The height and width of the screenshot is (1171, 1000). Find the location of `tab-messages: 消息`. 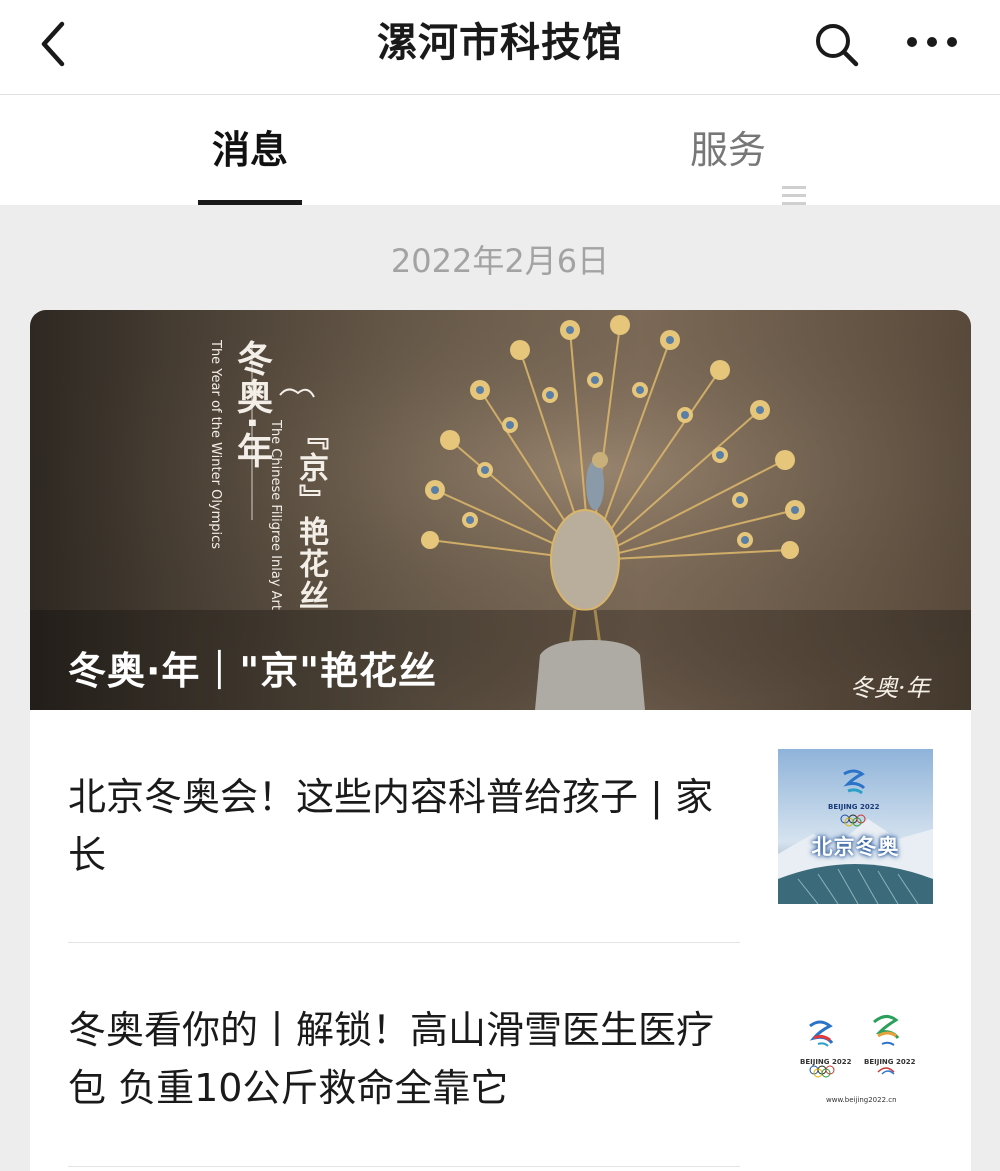

tab-messages: 消息 is located at coordinates (250, 150).